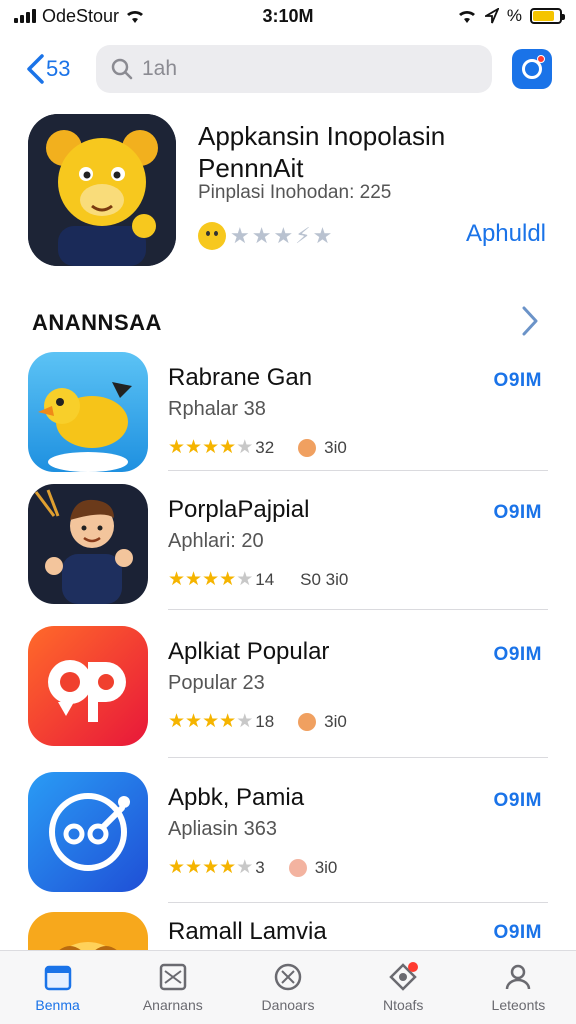 The image size is (576, 1024). What do you see at coordinates (307, 448) in the screenshot?
I see `coin-icon` at bounding box center [307, 448].